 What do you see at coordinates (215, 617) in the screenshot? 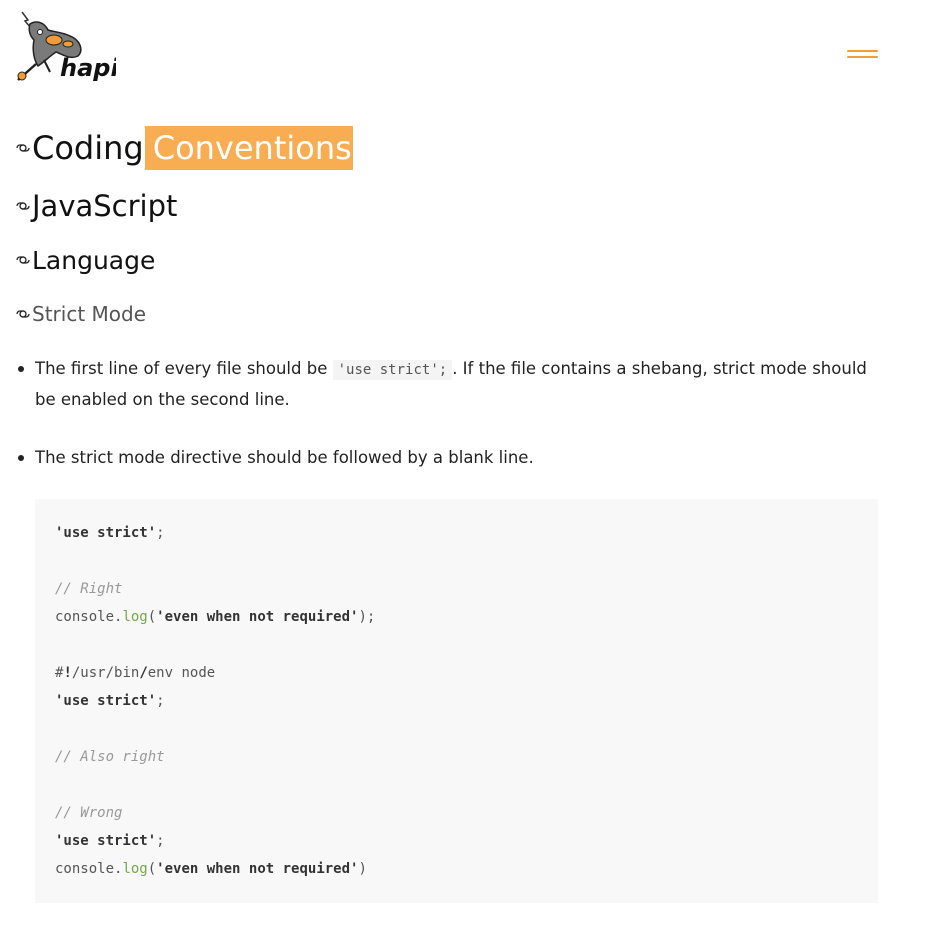
I see `code-line: console.log('even when not required');` at bounding box center [215, 617].